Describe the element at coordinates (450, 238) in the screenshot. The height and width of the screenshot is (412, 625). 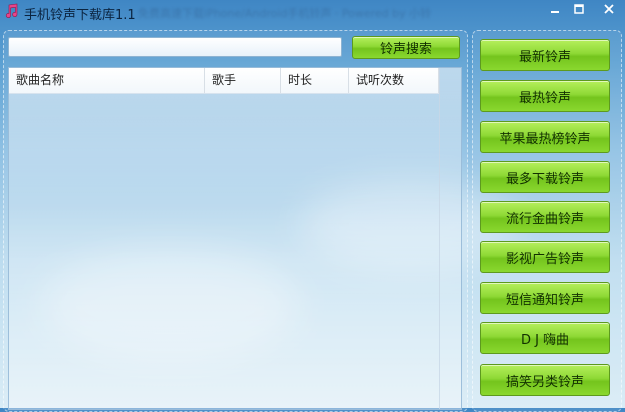
I see `list-right-edge` at that location.